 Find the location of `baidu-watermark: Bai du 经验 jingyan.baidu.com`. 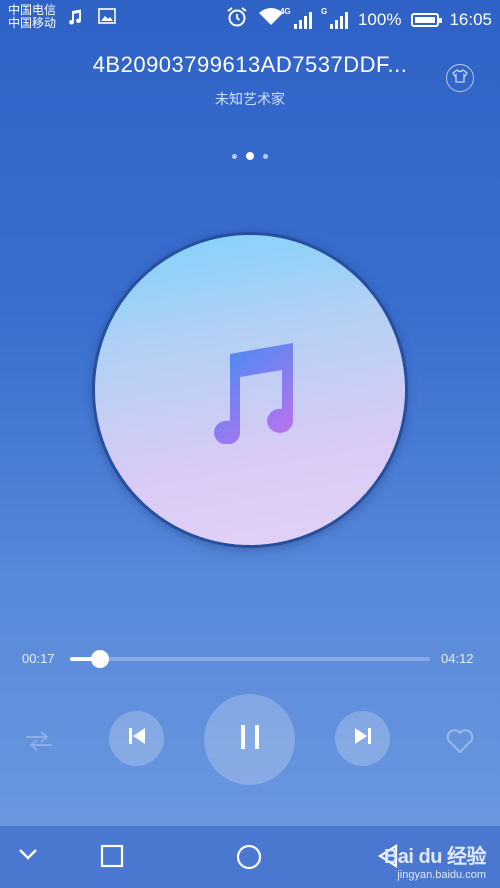

baidu-watermark: Bai du 经验 jingyan.baidu.com is located at coordinates (435, 860).